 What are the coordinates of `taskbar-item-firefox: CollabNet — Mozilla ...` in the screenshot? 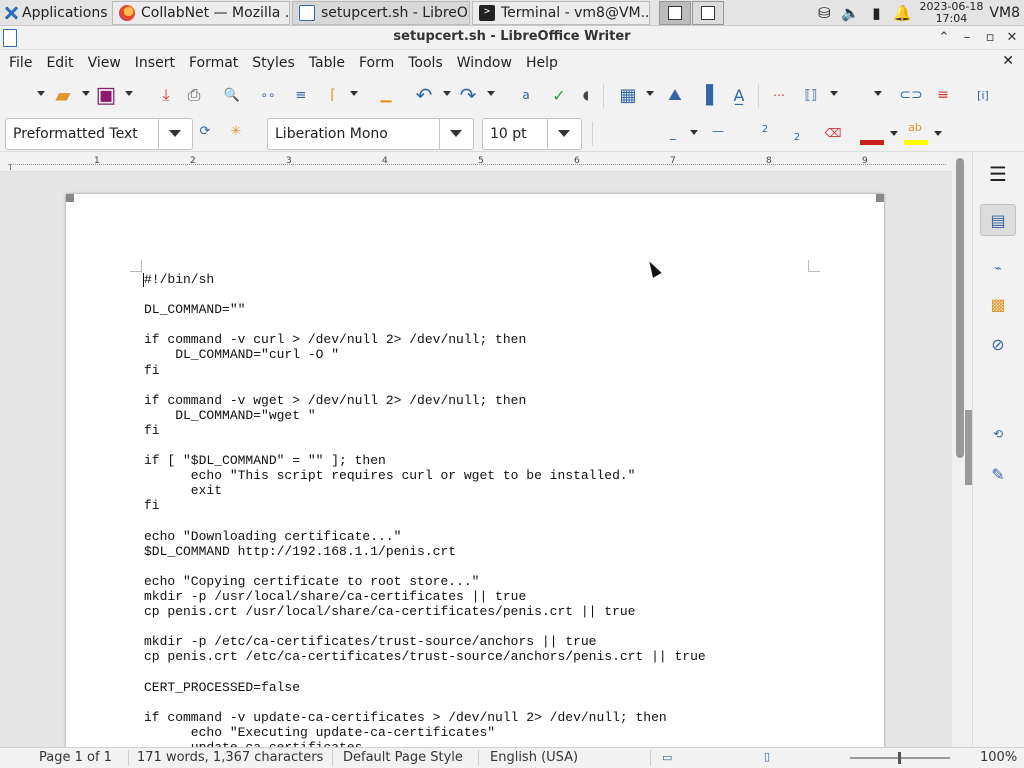 It's located at (201, 13).